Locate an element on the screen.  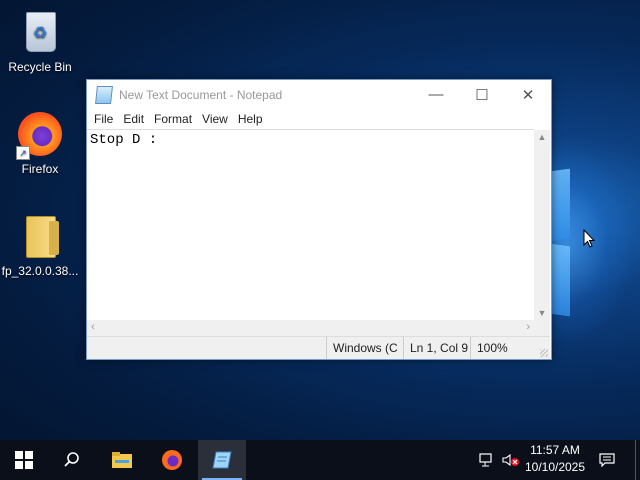
network-icon is located at coordinates (485, 460).